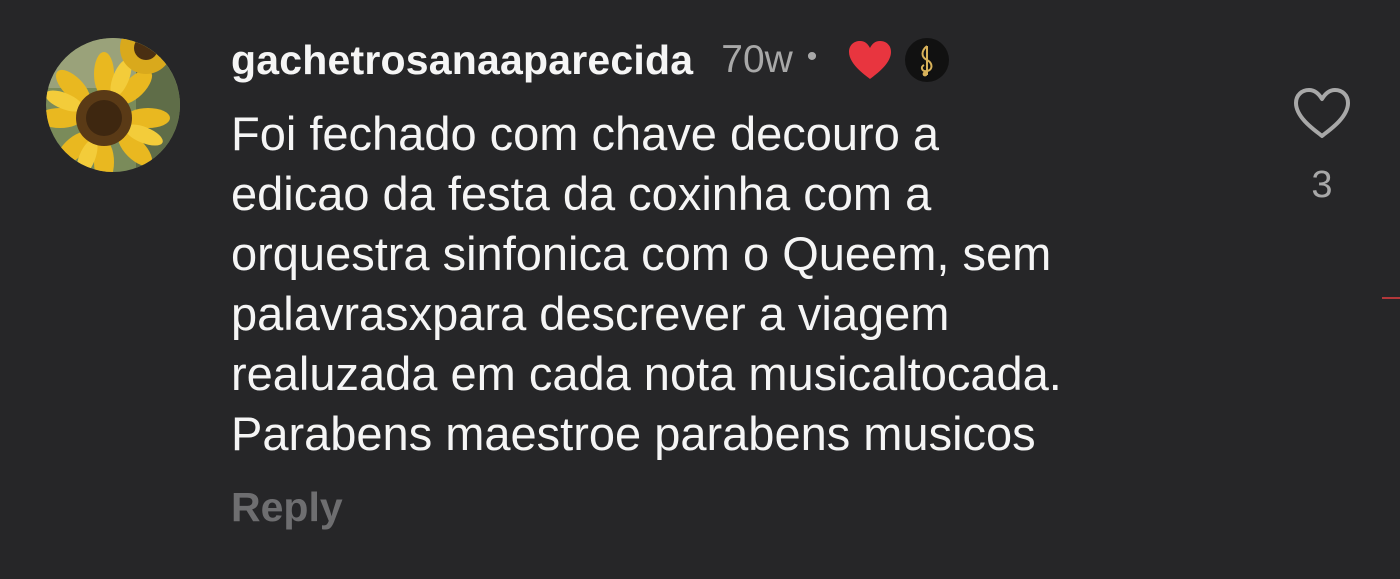 The width and height of the screenshot is (1400, 579). I want to click on heart-outline-icon, so click(1322, 113).